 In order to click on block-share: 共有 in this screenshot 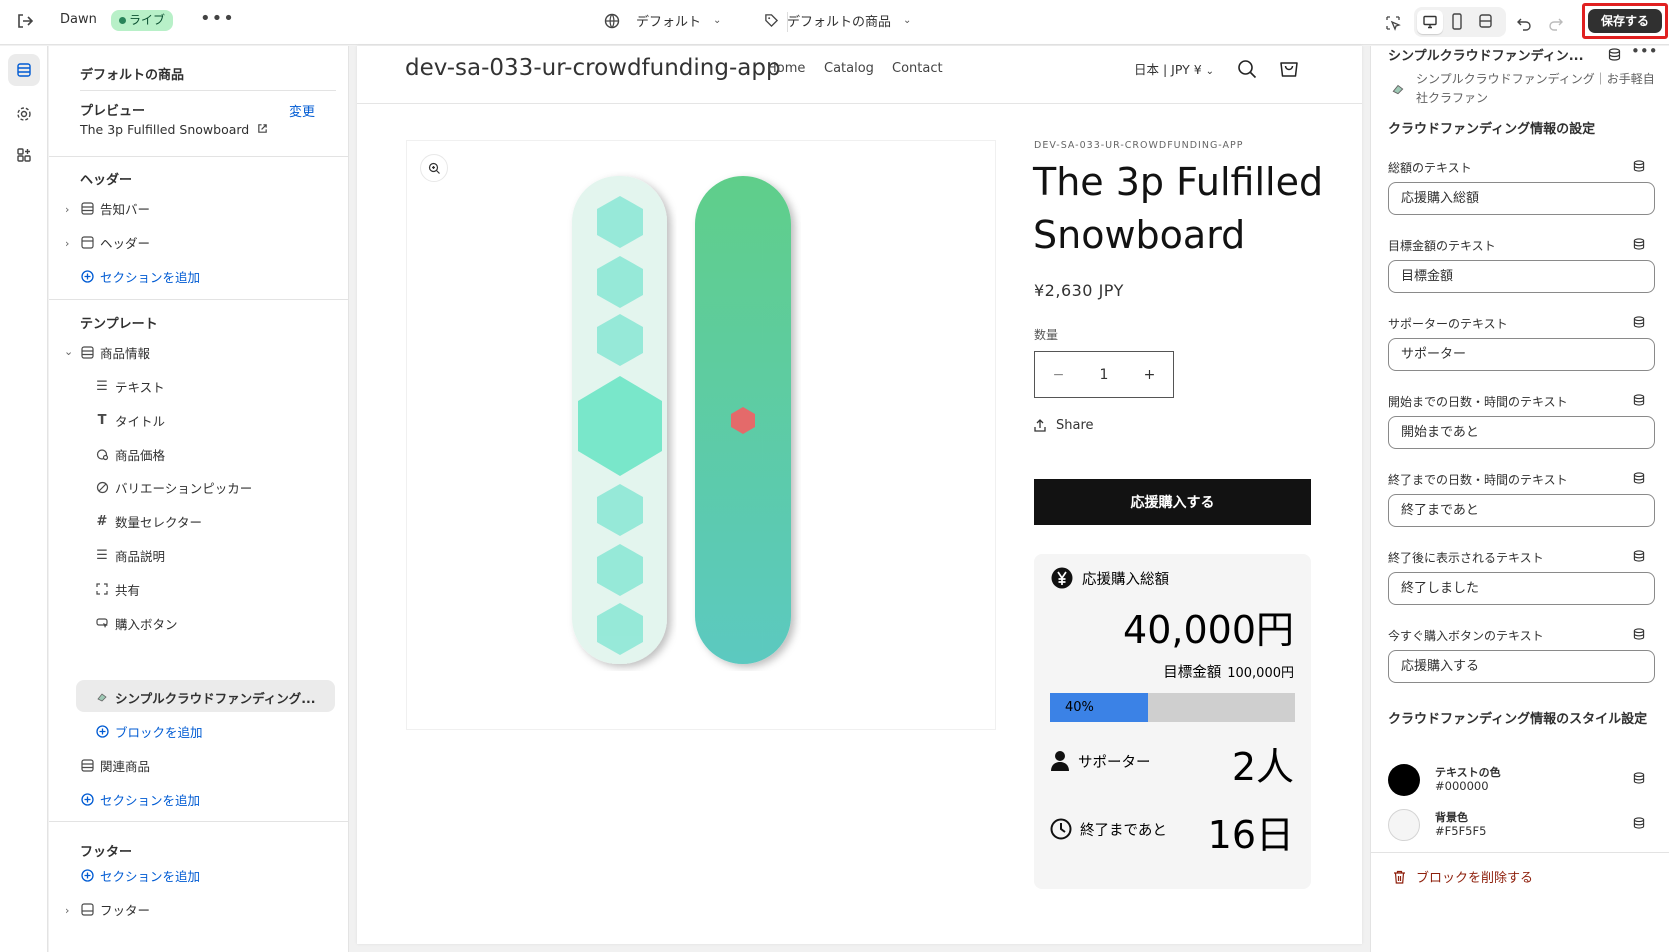, I will do `click(117, 589)`.